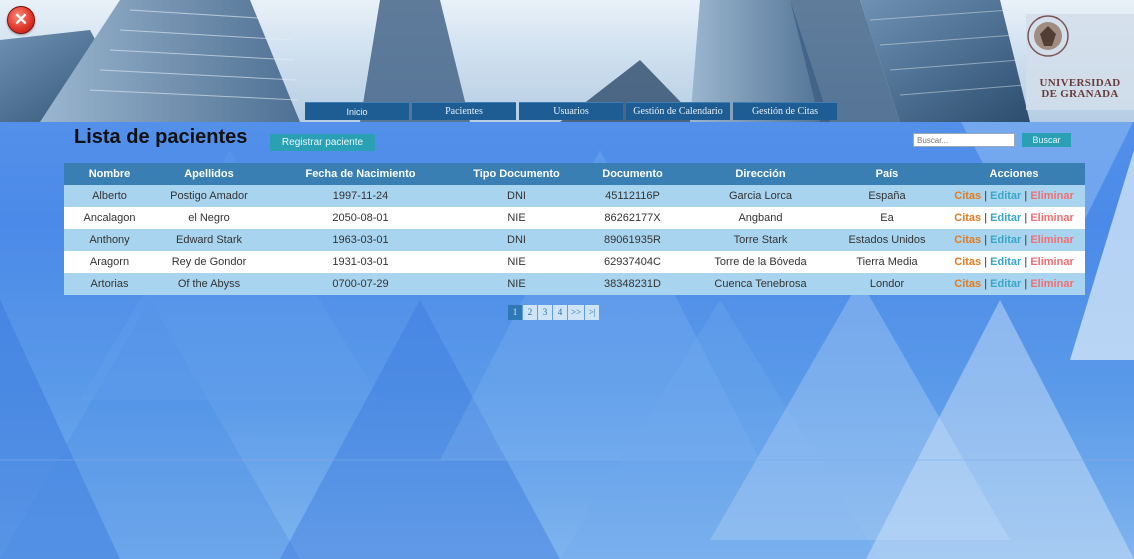  Describe the element at coordinates (545, 312) in the screenshot. I see `page-link: 3` at that location.